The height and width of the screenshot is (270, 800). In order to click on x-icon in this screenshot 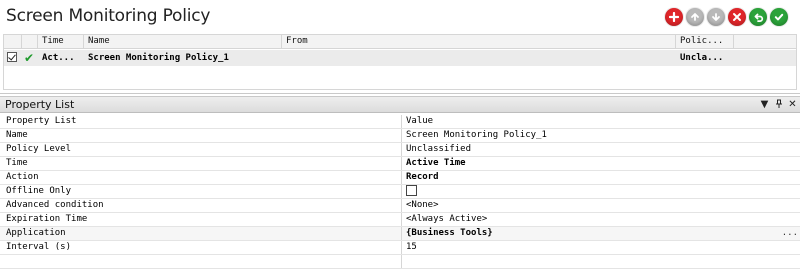, I will do `click(737, 17)`.